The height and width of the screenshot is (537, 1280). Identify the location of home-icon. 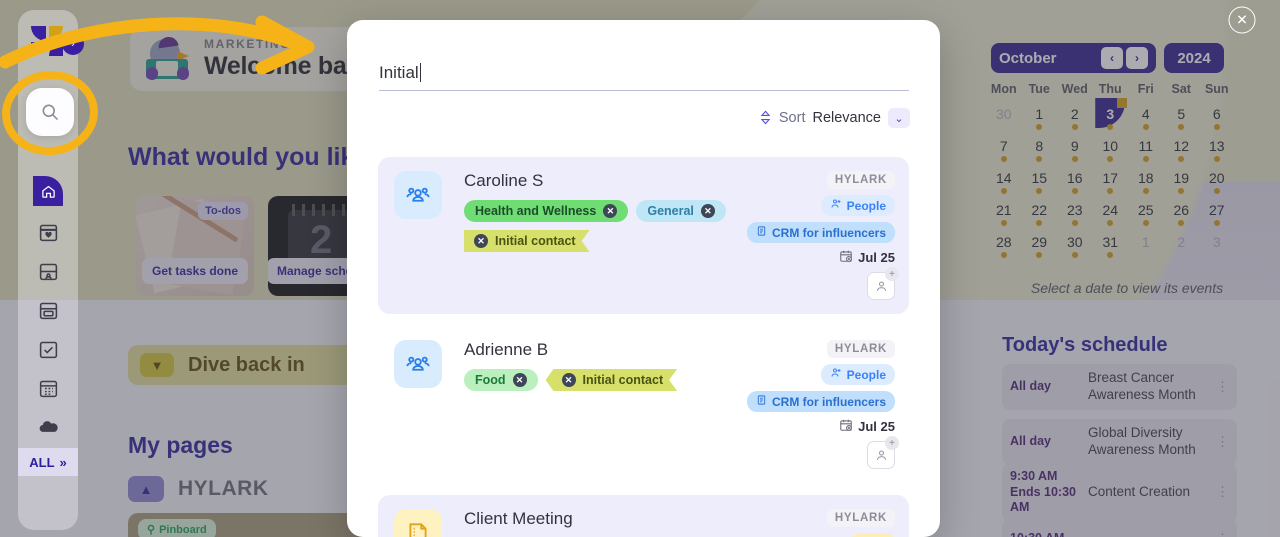
(48, 191).